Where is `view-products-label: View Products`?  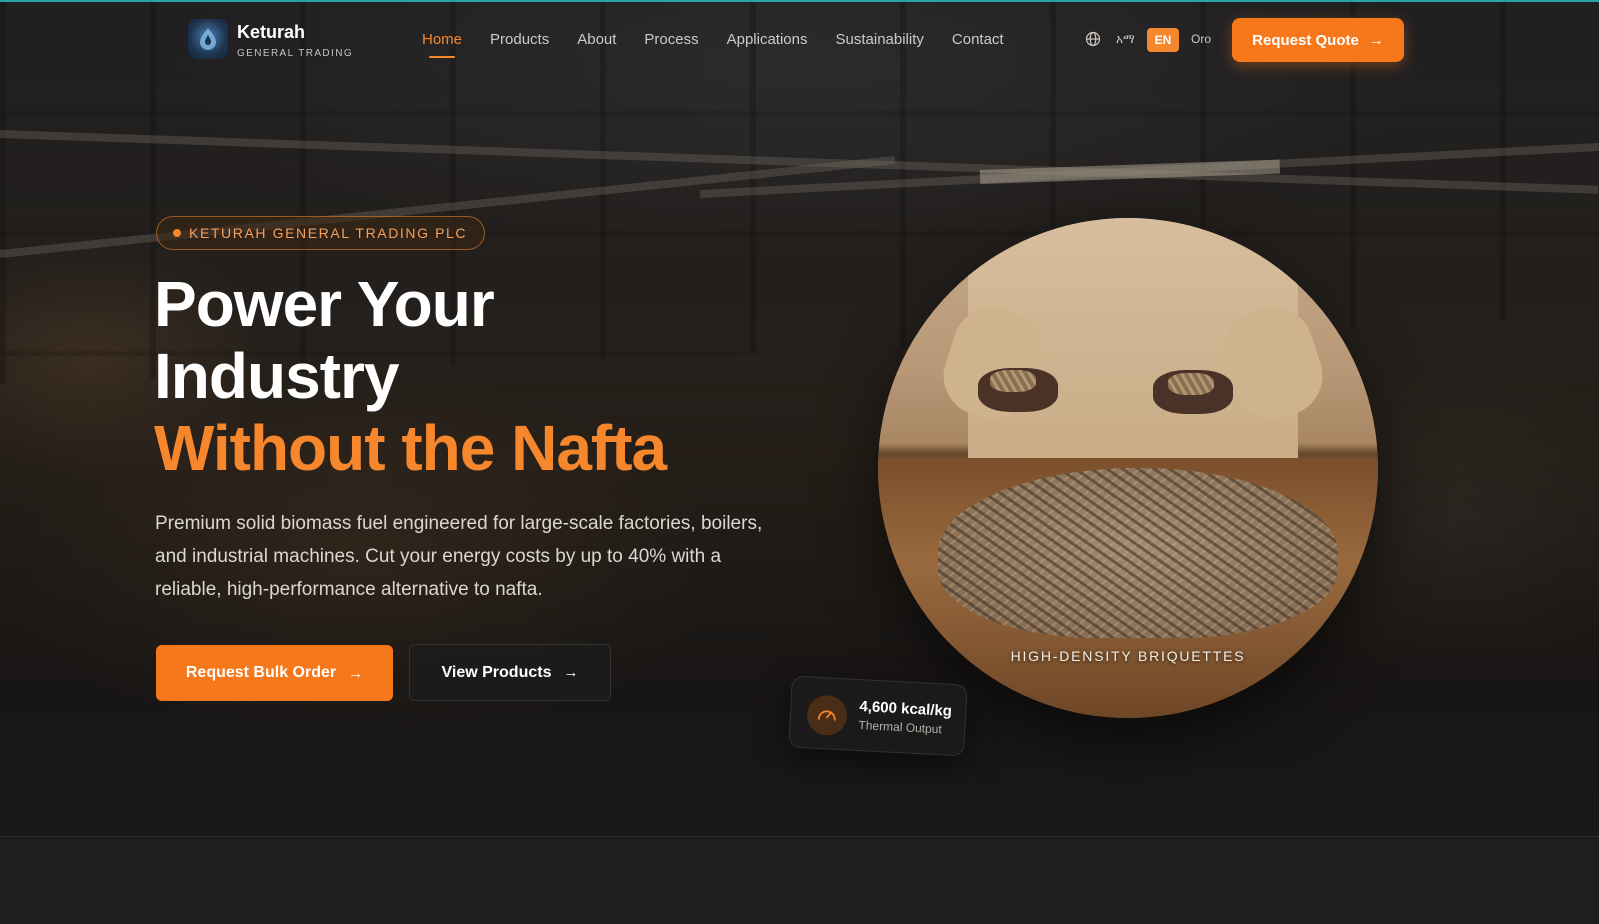 view-products-label: View Products is located at coordinates (496, 672).